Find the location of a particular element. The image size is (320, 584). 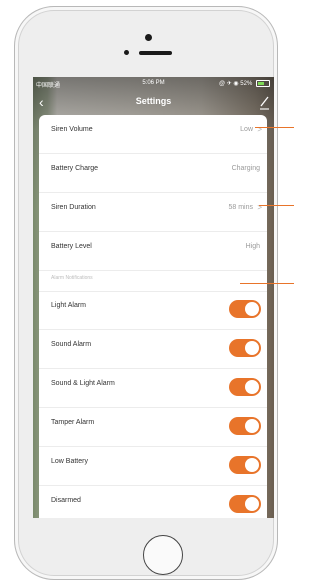

row-label: Disarmed is located at coordinates (66, 500).